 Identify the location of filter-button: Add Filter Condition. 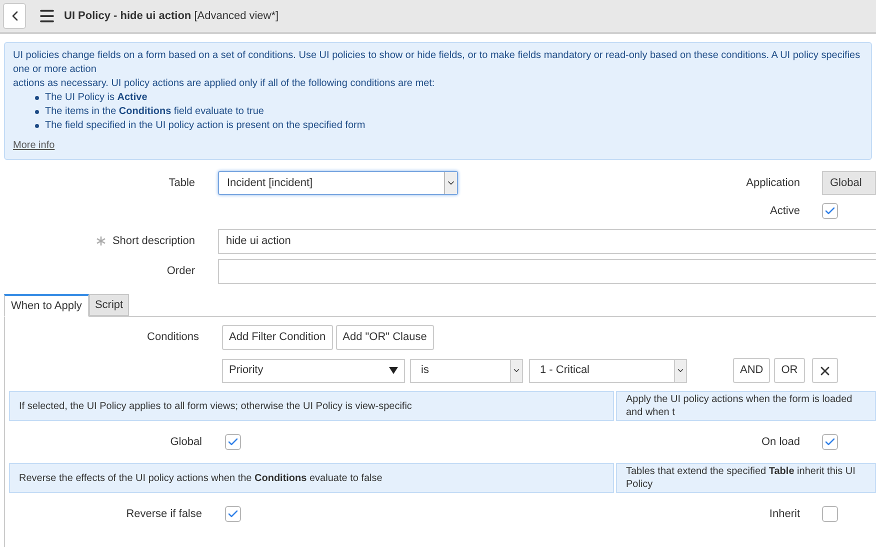
(277, 337).